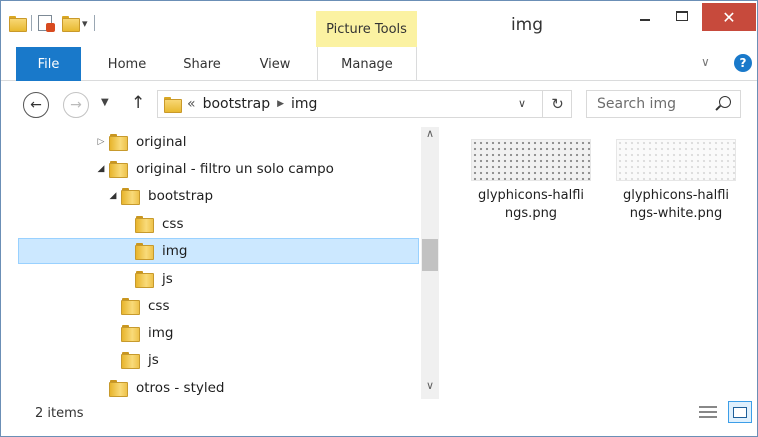 This screenshot has width=758, height=437. I want to click on details-view-icon, so click(708, 413).